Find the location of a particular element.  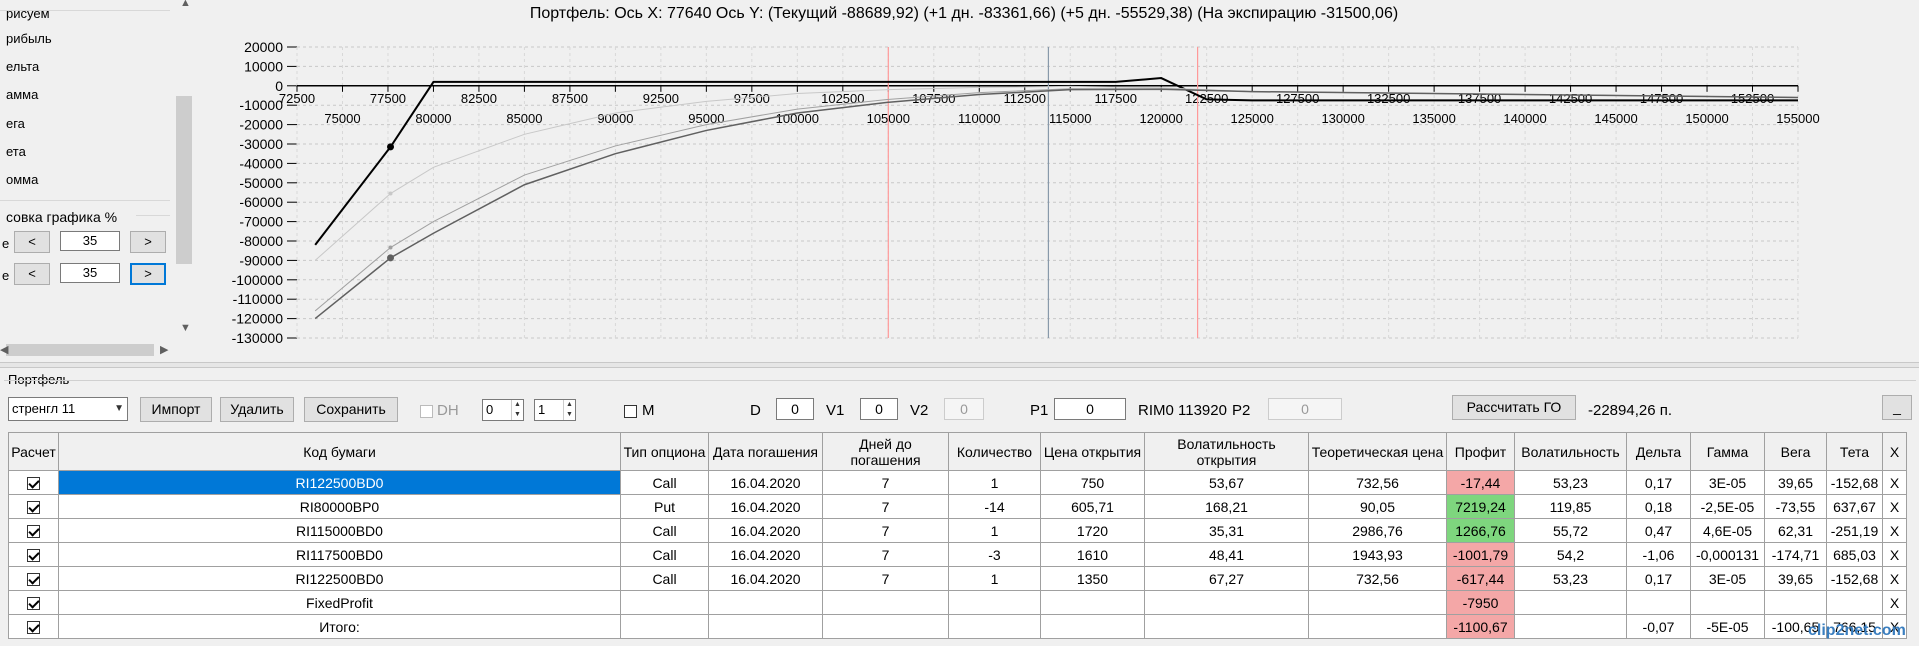

column-header: X is located at coordinates (1894, 451).